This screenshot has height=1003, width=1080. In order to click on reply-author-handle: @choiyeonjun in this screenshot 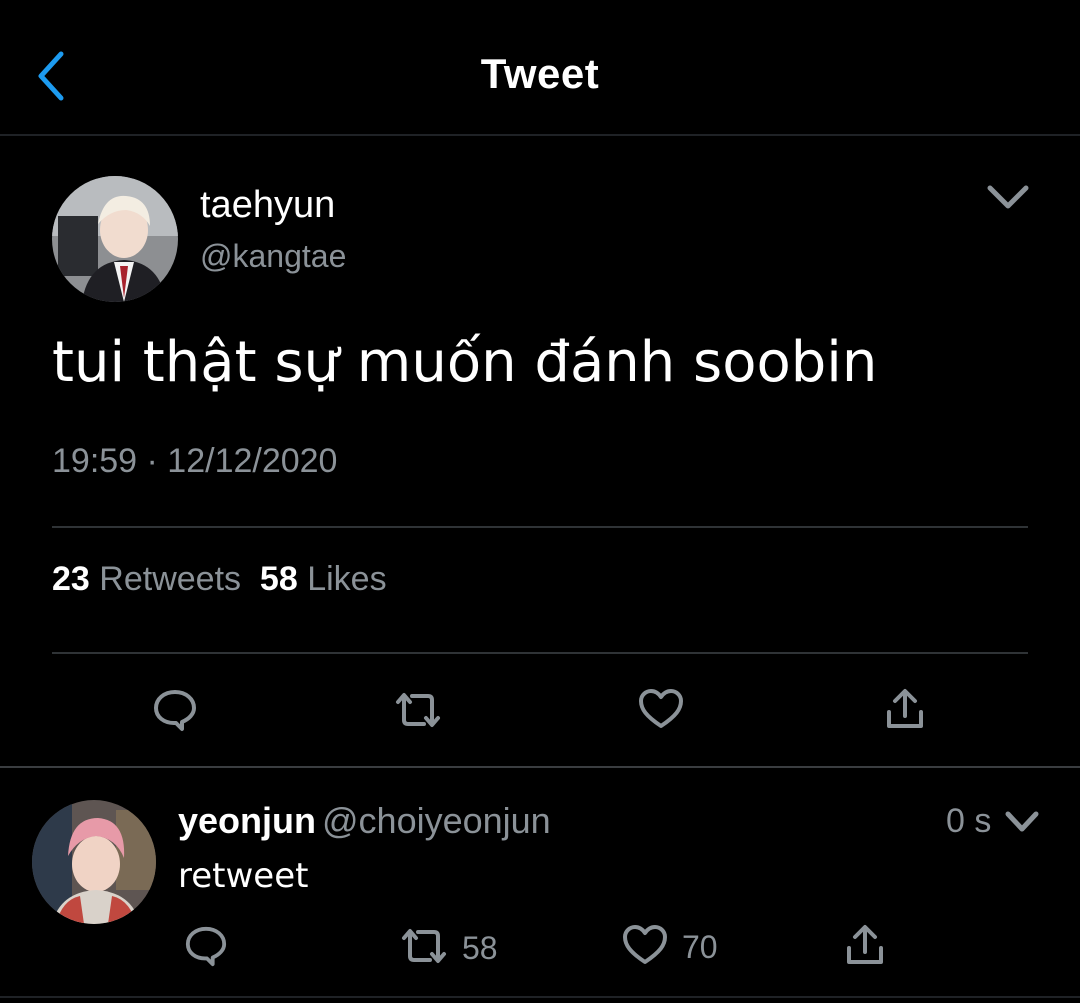, I will do `click(436, 820)`.